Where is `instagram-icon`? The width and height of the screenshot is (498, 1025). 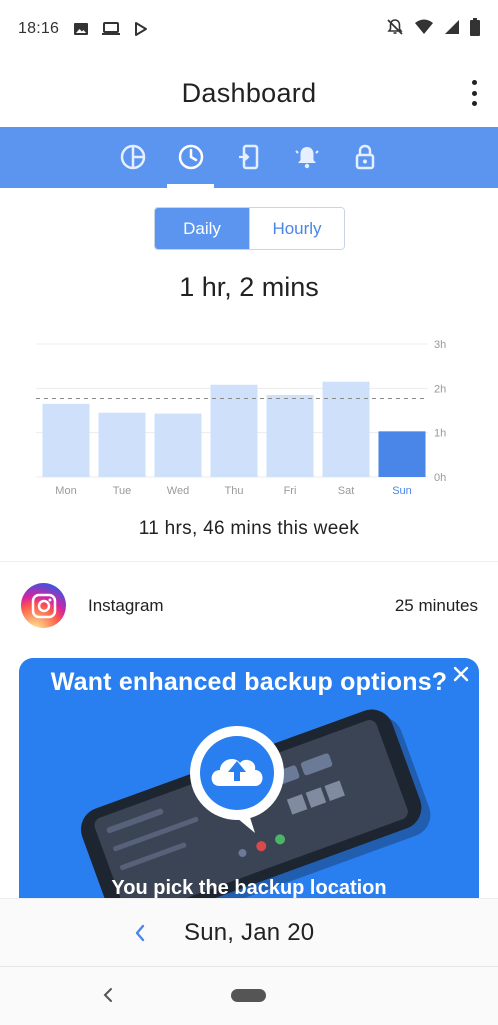 instagram-icon is located at coordinates (43, 605).